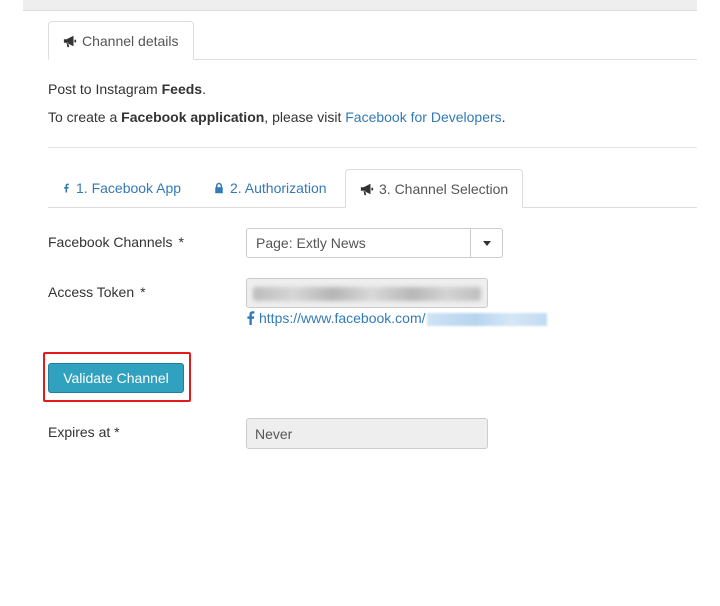 Image resolution: width=720 pixels, height=606 pixels. What do you see at coordinates (105, 89) in the screenshot?
I see `intro-text: Post to Instagram` at bounding box center [105, 89].